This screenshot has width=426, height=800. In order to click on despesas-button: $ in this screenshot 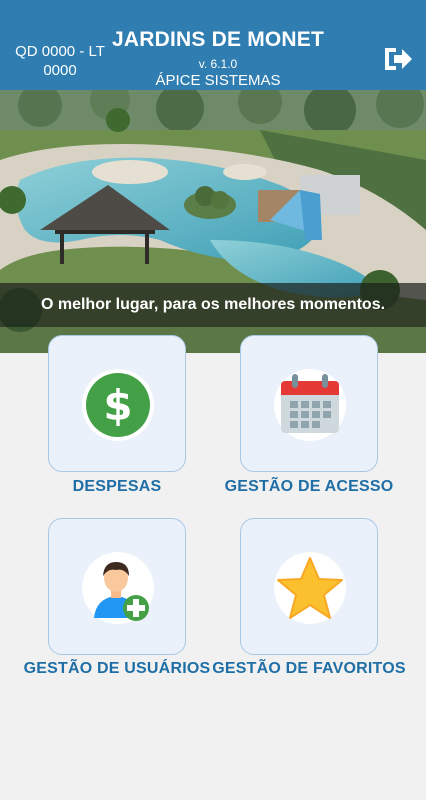, I will do `click(117, 403)`.